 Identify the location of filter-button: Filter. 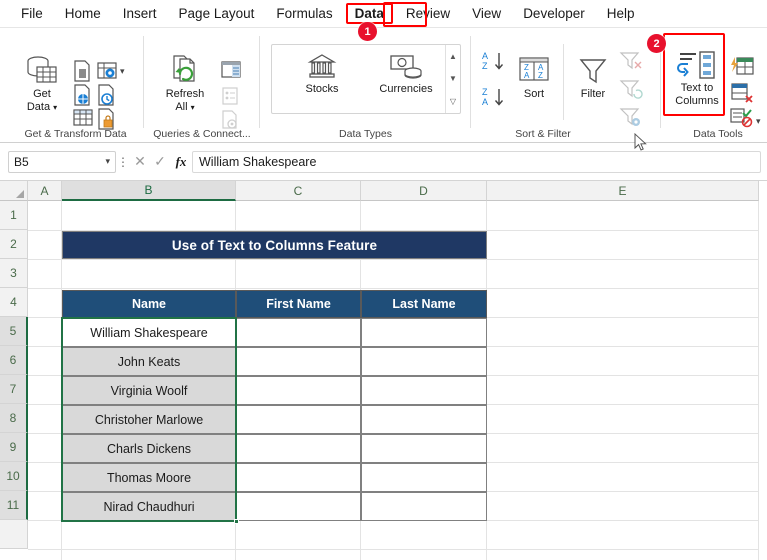
(593, 78).